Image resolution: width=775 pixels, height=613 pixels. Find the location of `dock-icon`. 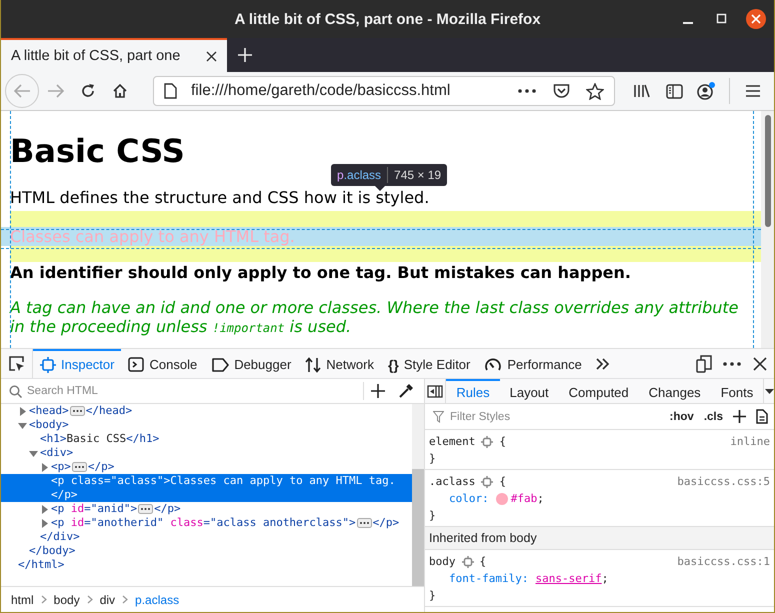

dock-icon is located at coordinates (704, 363).